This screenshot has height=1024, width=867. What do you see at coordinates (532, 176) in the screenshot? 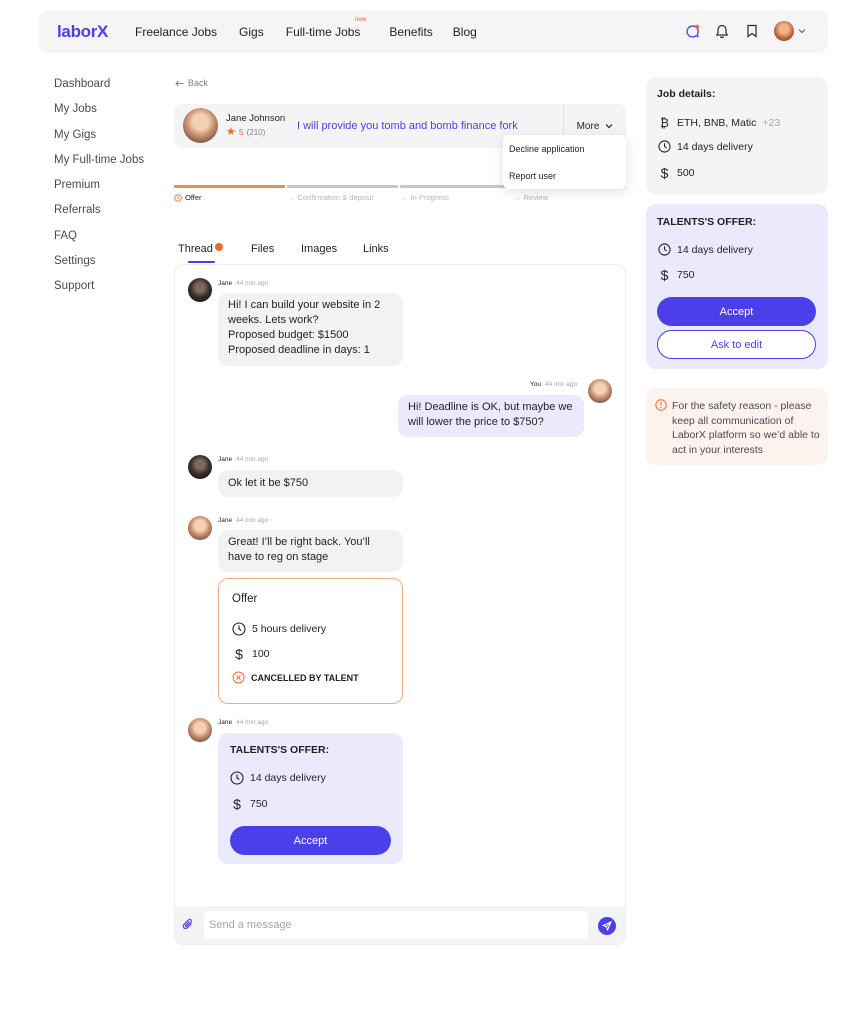
I see `menu-item-report-user: Report user` at bounding box center [532, 176].